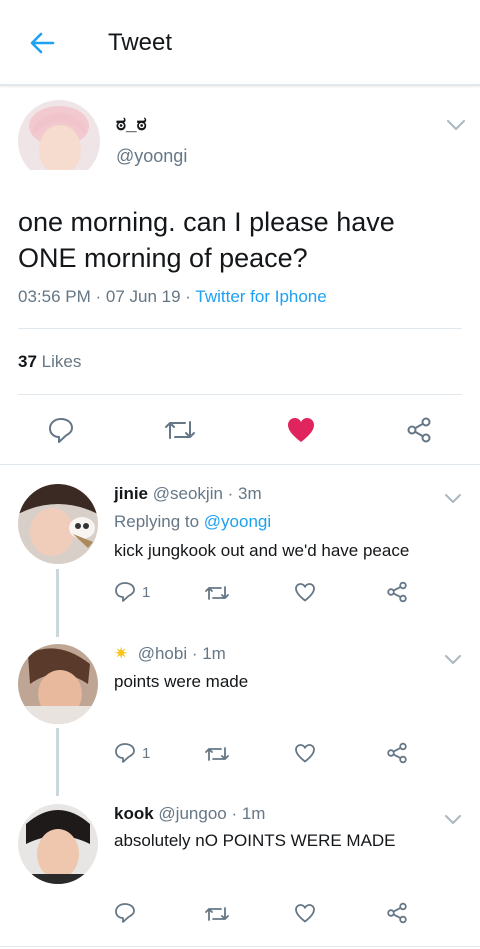  What do you see at coordinates (54, 296) in the screenshot?
I see `tweet-time: 03:56 PM` at bounding box center [54, 296].